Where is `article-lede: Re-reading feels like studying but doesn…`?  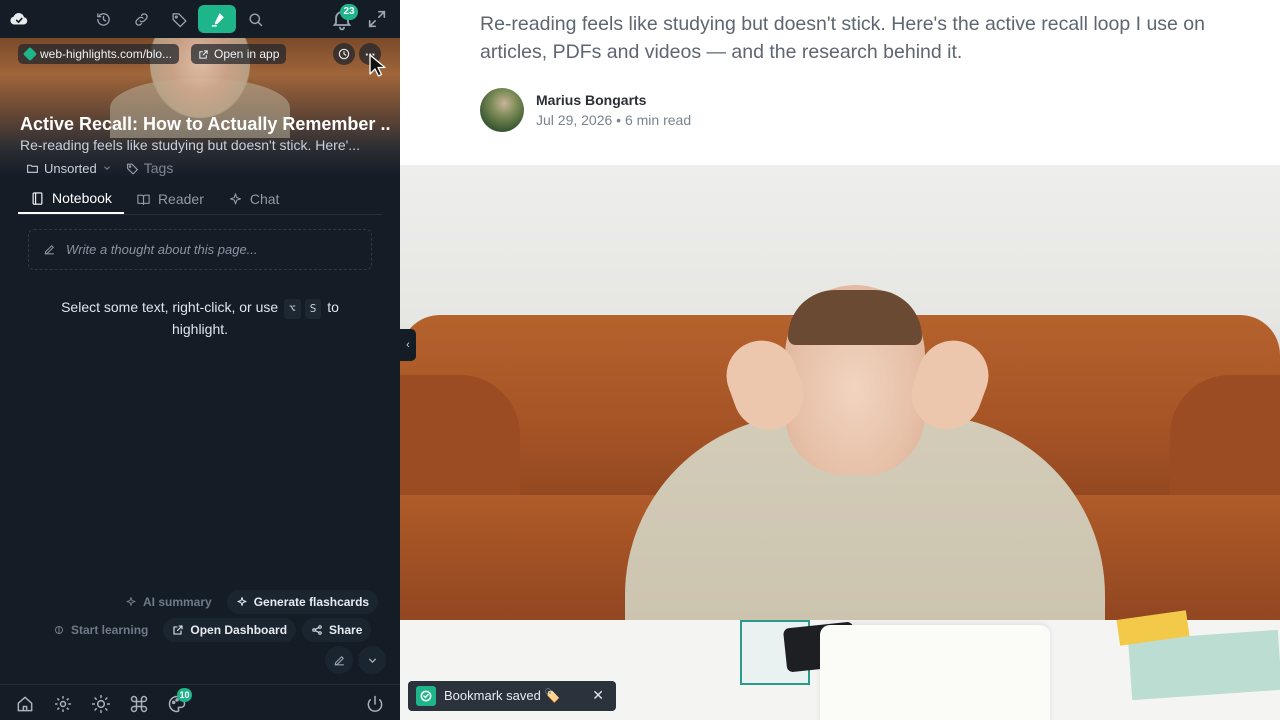 article-lede: Re-reading feels like studying but doesn… is located at coordinates (842, 38).